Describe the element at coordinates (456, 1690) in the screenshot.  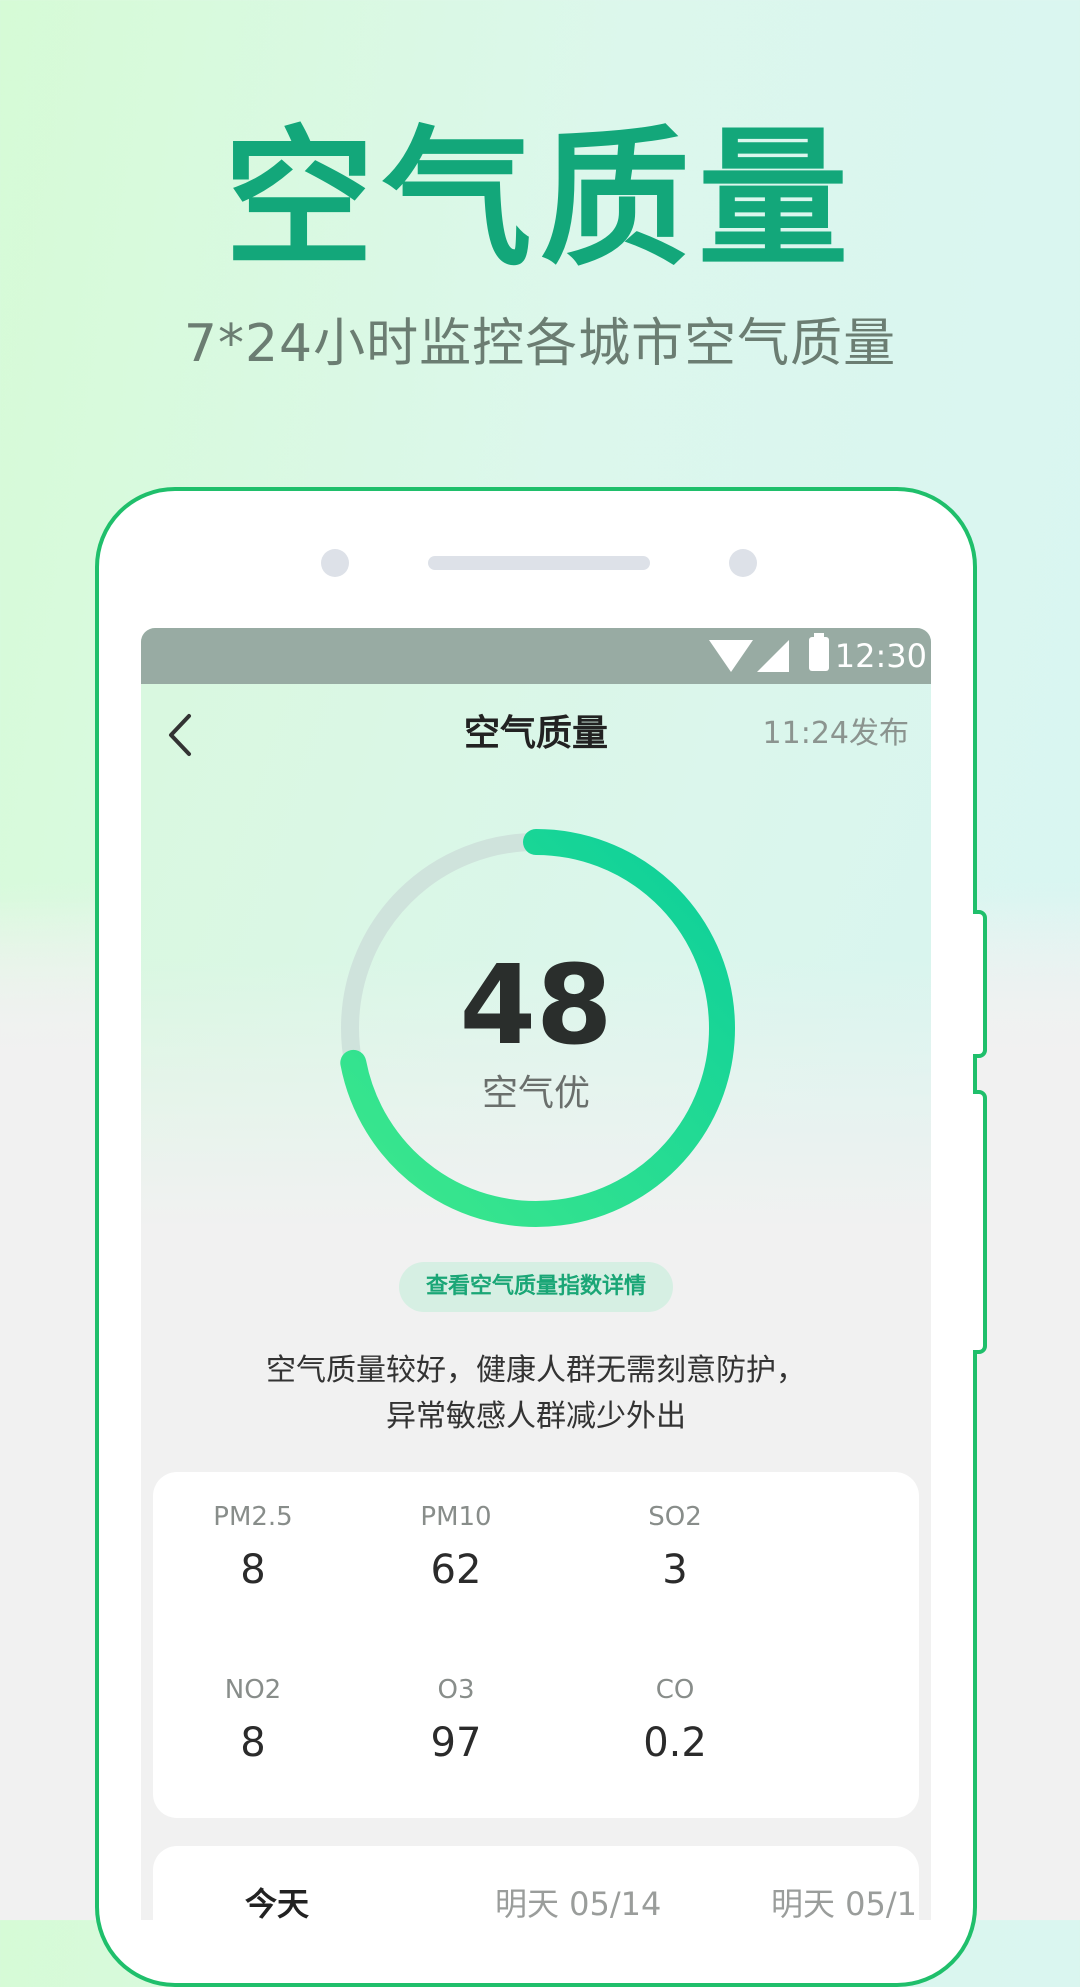
I see `pollutant-name: O3` at that location.